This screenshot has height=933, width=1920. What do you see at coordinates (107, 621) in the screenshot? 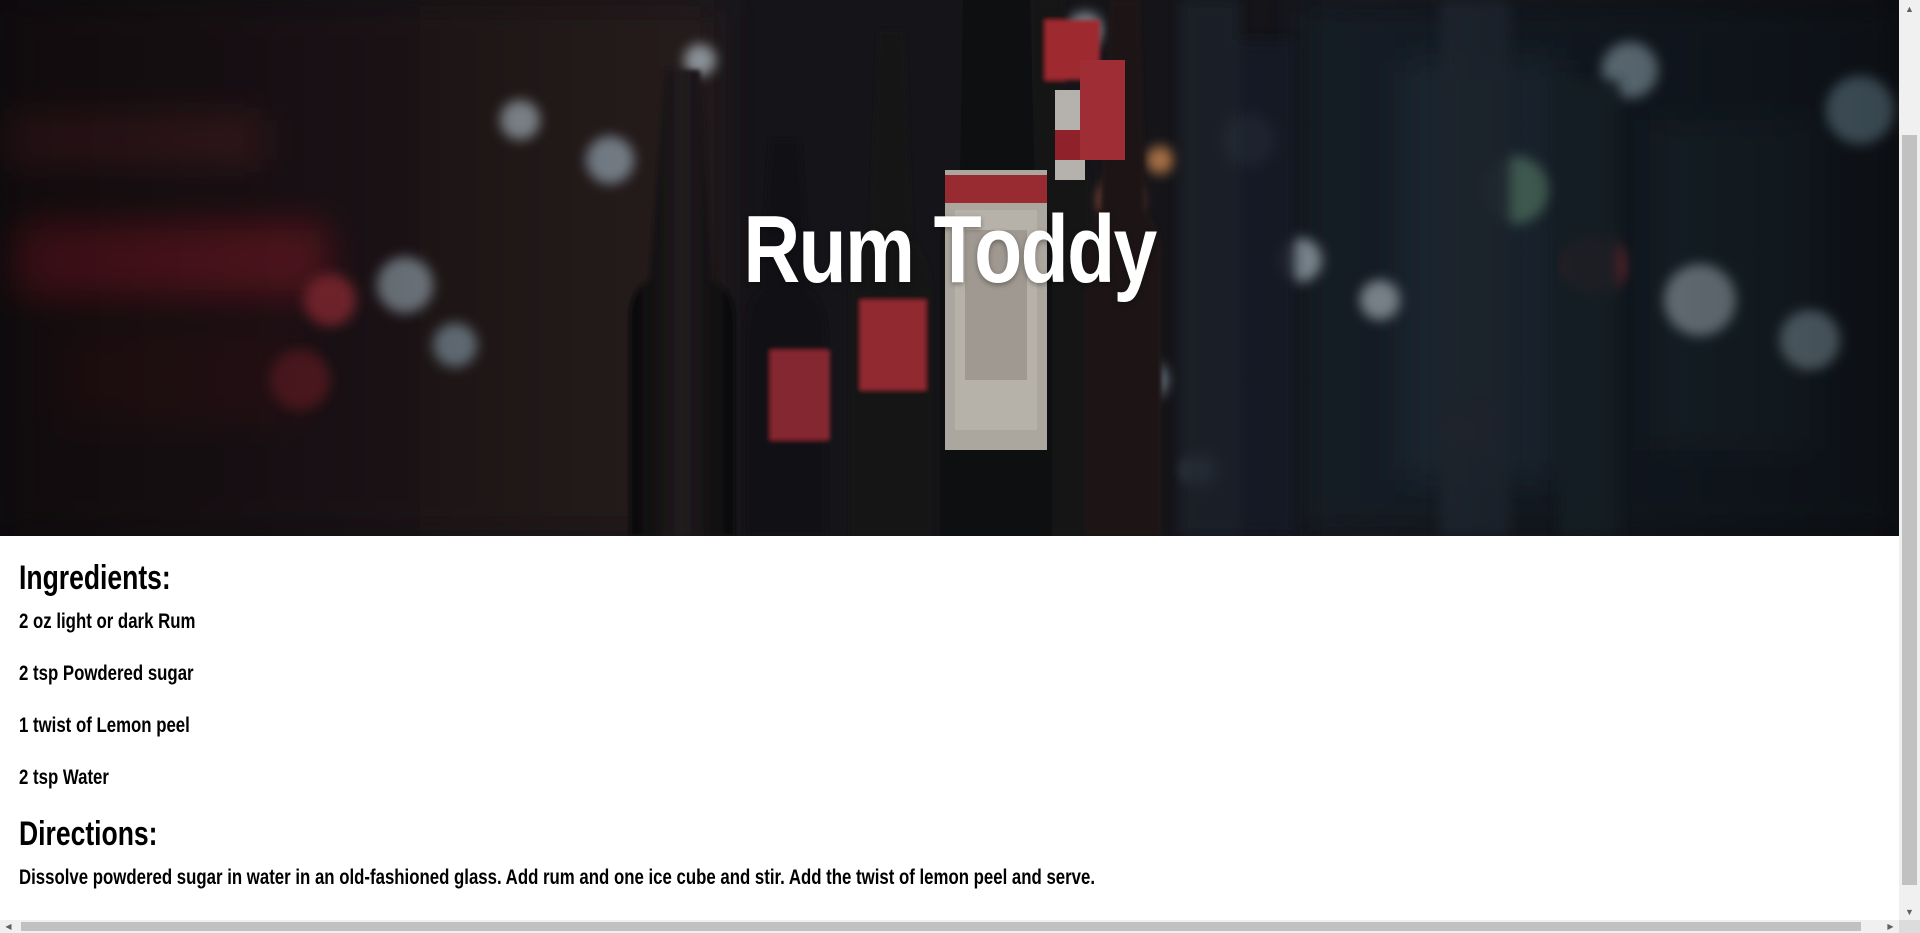
I see `ingredient-item: 2 oz light or dark Rum` at bounding box center [107, 621].